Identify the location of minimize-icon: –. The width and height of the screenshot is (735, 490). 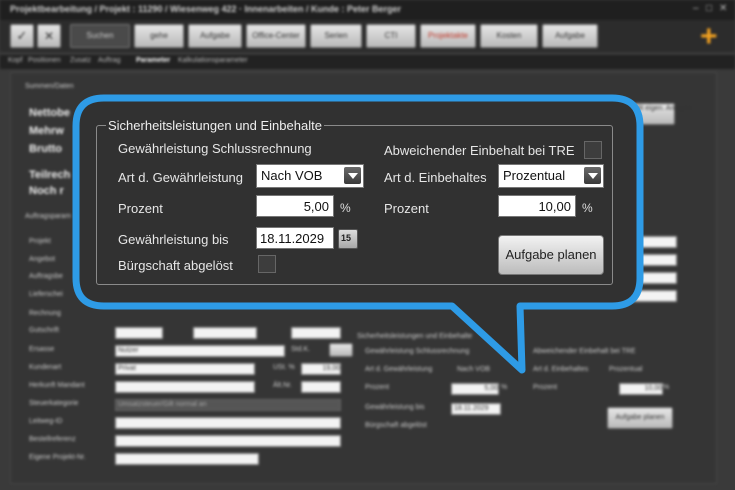
(696, 8).